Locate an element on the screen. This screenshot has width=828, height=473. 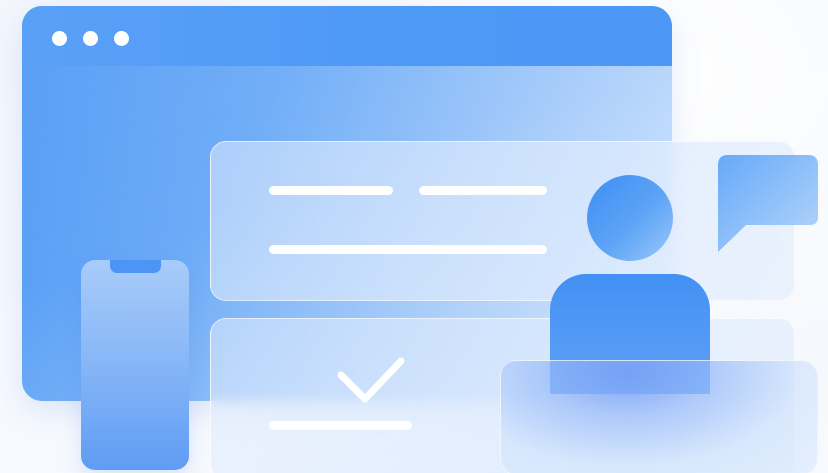
desk-panel is located at coordinates (659, 416).